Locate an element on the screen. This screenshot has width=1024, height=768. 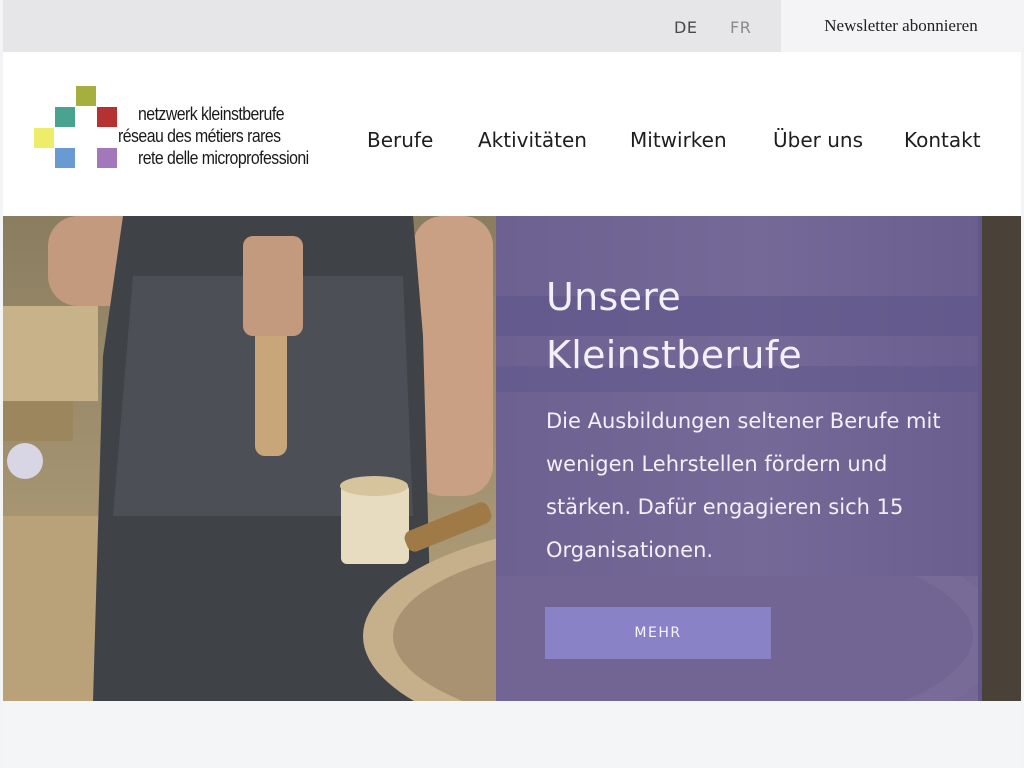
nav-kontakt: Kontakt is located at coordinates (942, 140).